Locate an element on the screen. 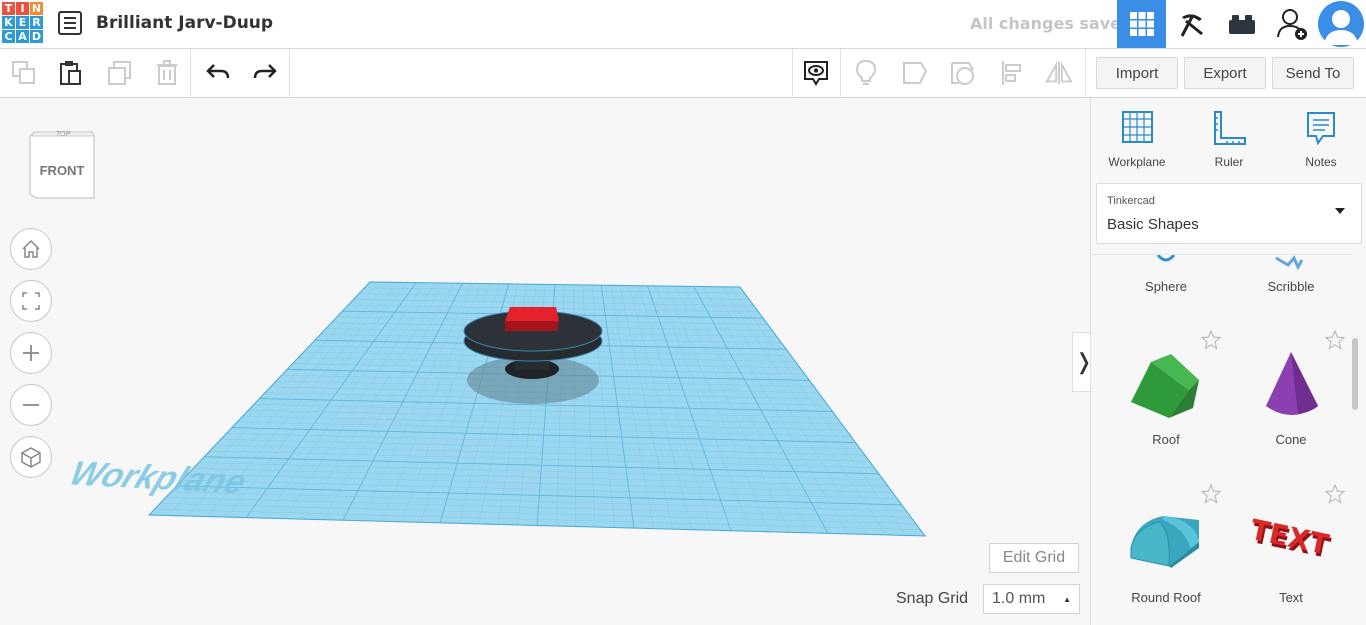 The width and height of the screenshot is (1366, 625). ruler-tool: Ruler is located at coordinates (1229, 139).